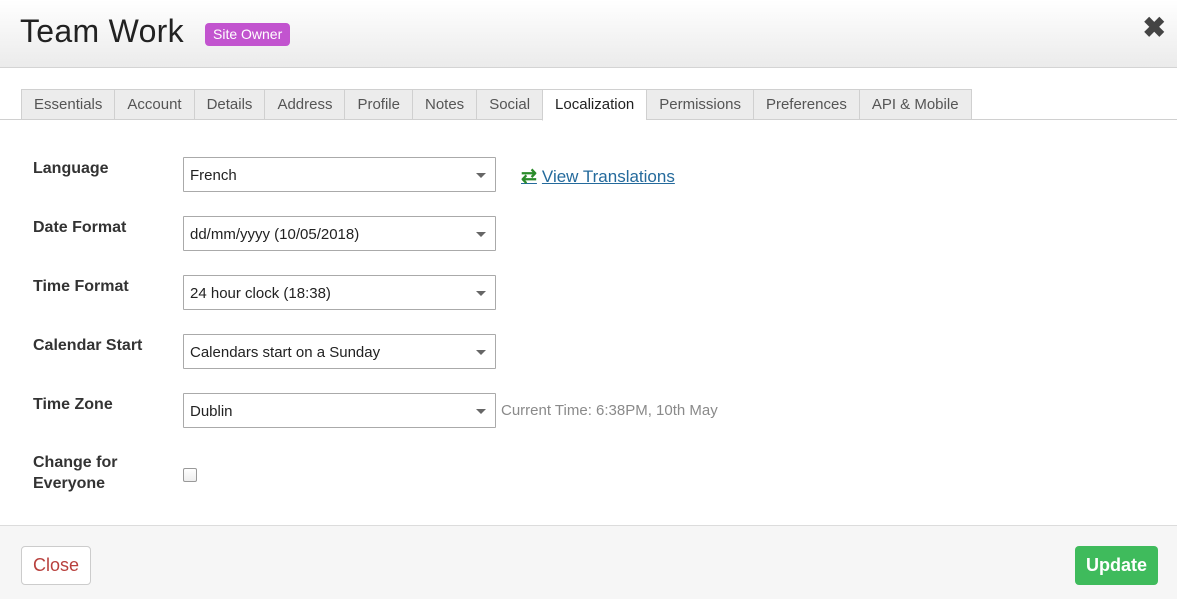 This screenshot has width=1177, height=599. I want to click on tab-api-mobile: API & Mobile, so click(915, 104).